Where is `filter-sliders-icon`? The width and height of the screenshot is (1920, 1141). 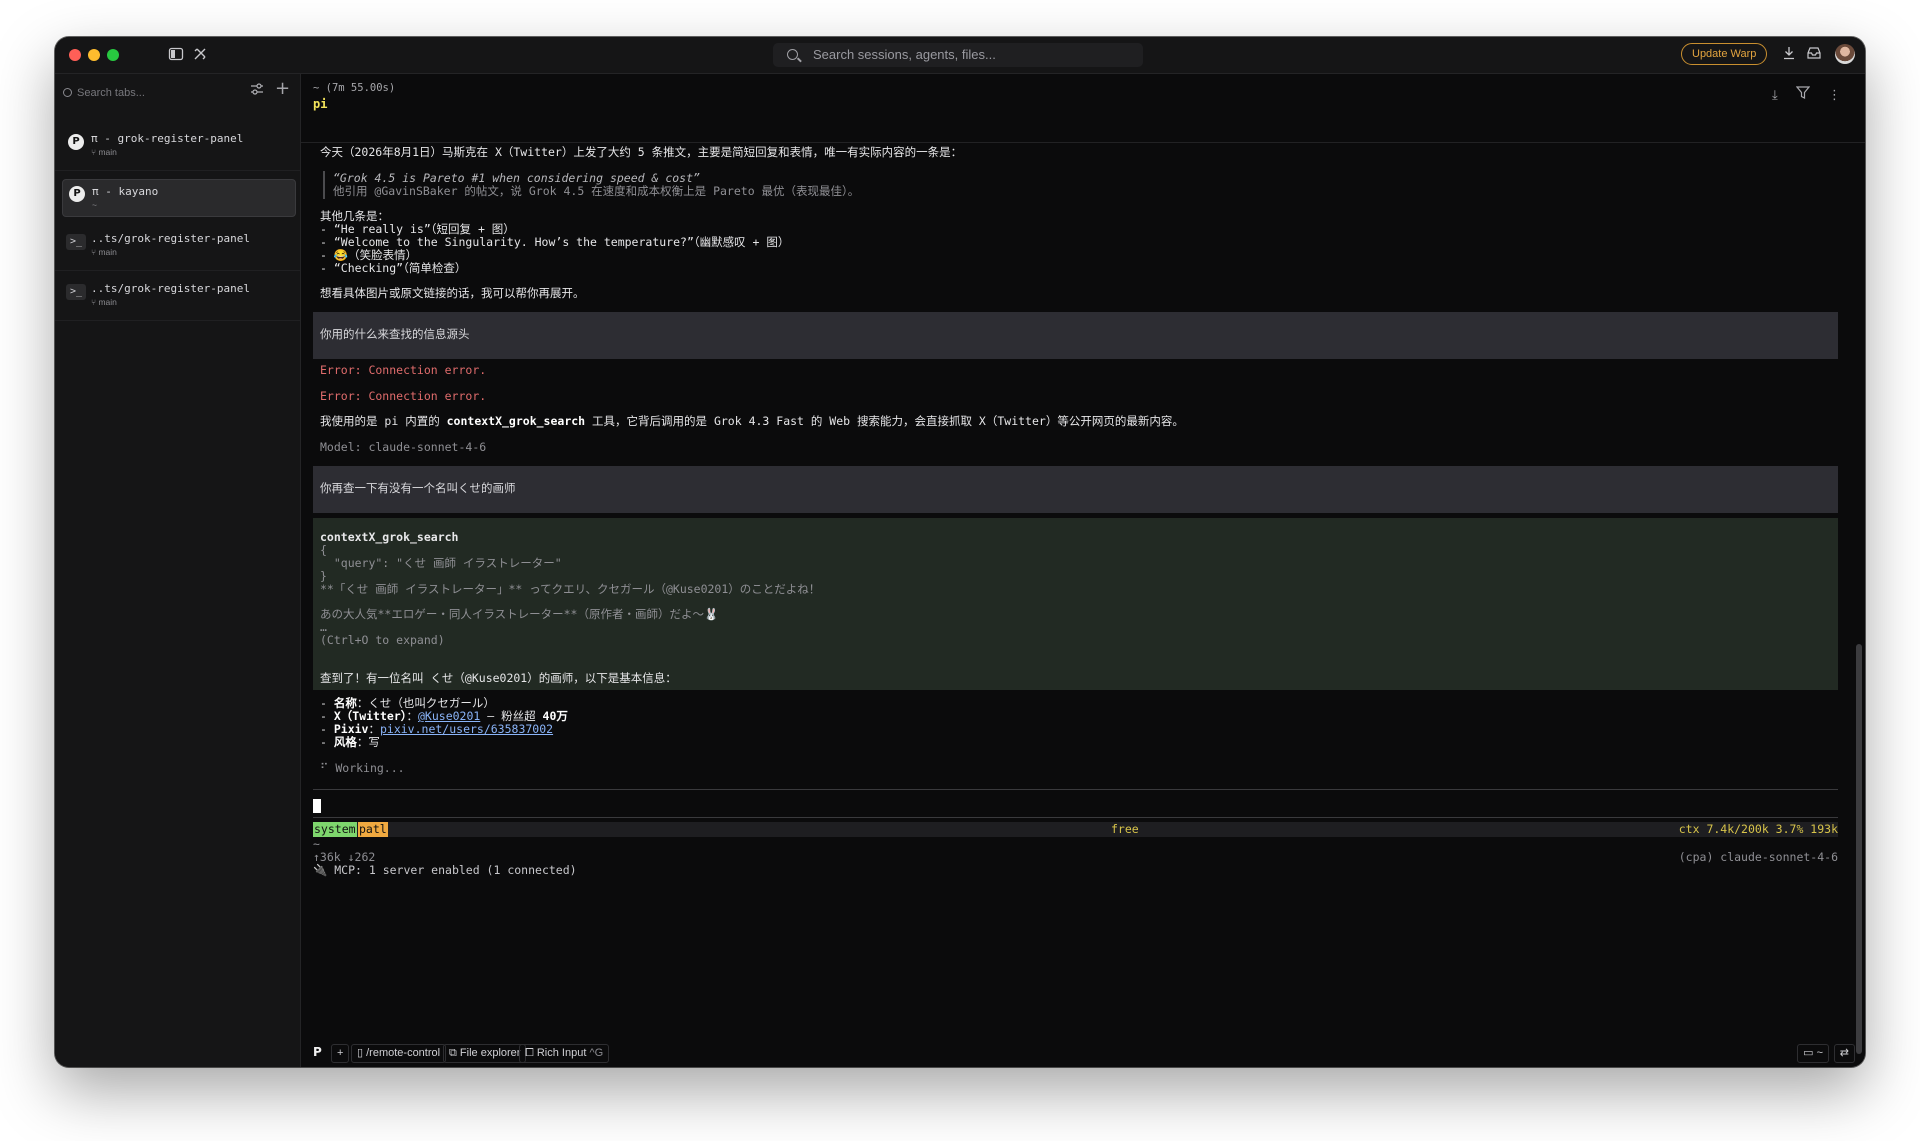 filter-sliders-icon is located at coordinates (257, 92).